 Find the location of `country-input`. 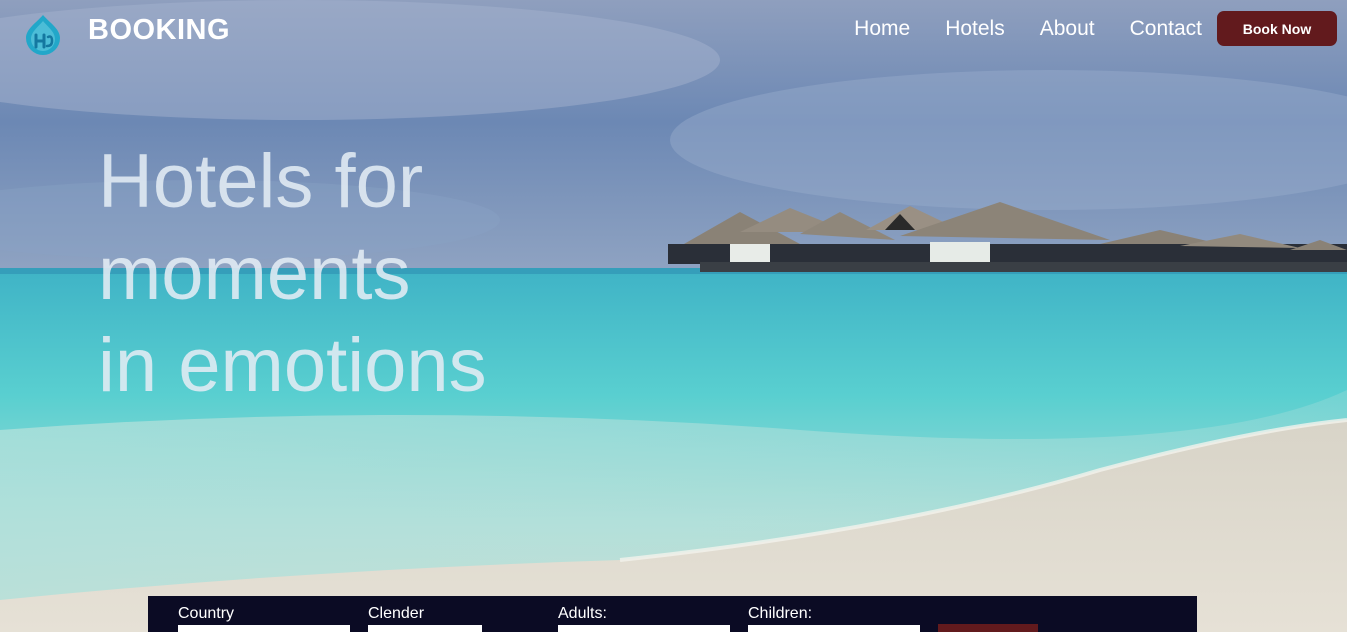

country-input is located at coordinates (264, 628).